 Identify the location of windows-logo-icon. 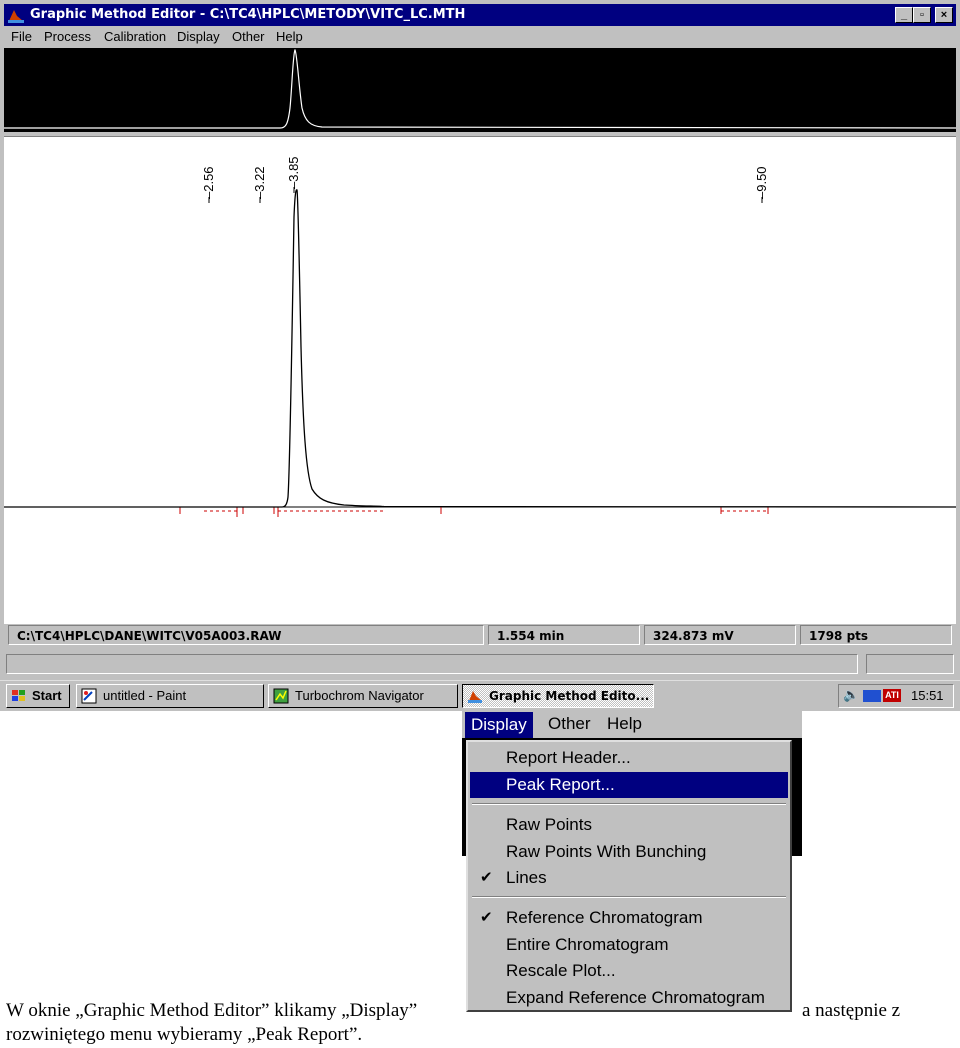
(18, 695).